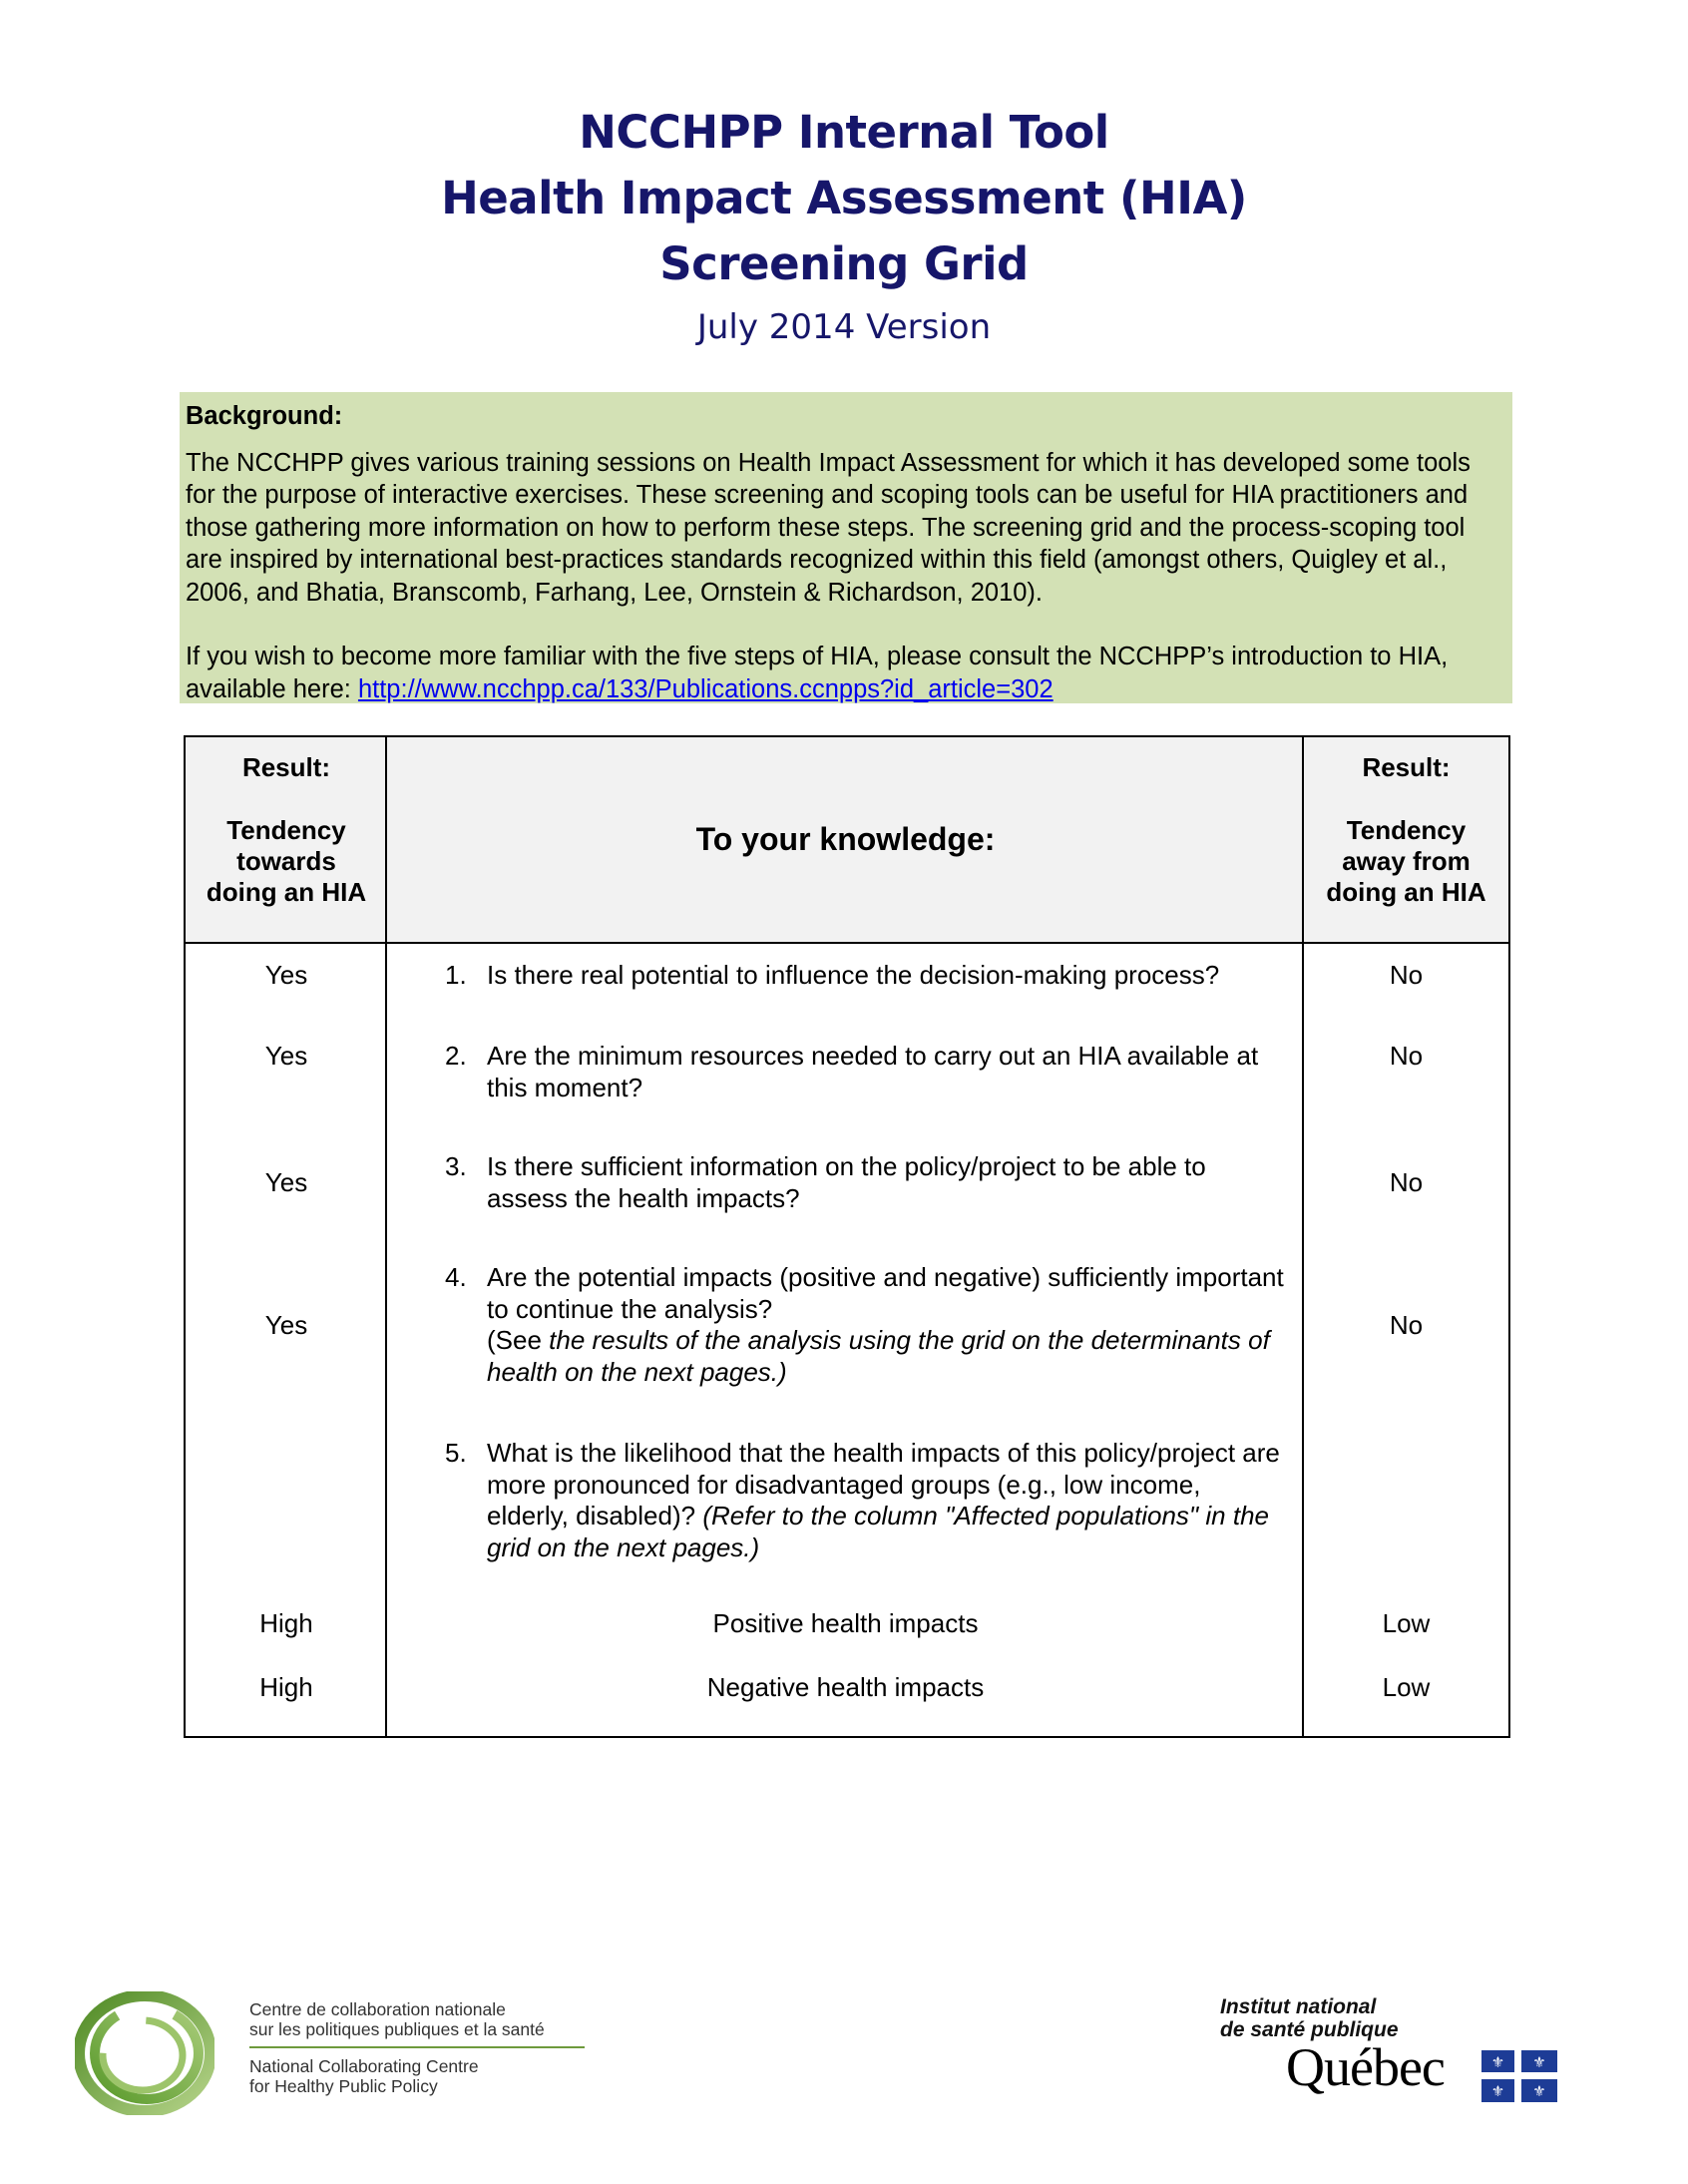 This screenshot has width=1688, height=2184. What do you see at coordinates (1406, 892) in the screenshot?
I see `header-right-sub-3: doing an HIA` at bounding box center [1406, 892].